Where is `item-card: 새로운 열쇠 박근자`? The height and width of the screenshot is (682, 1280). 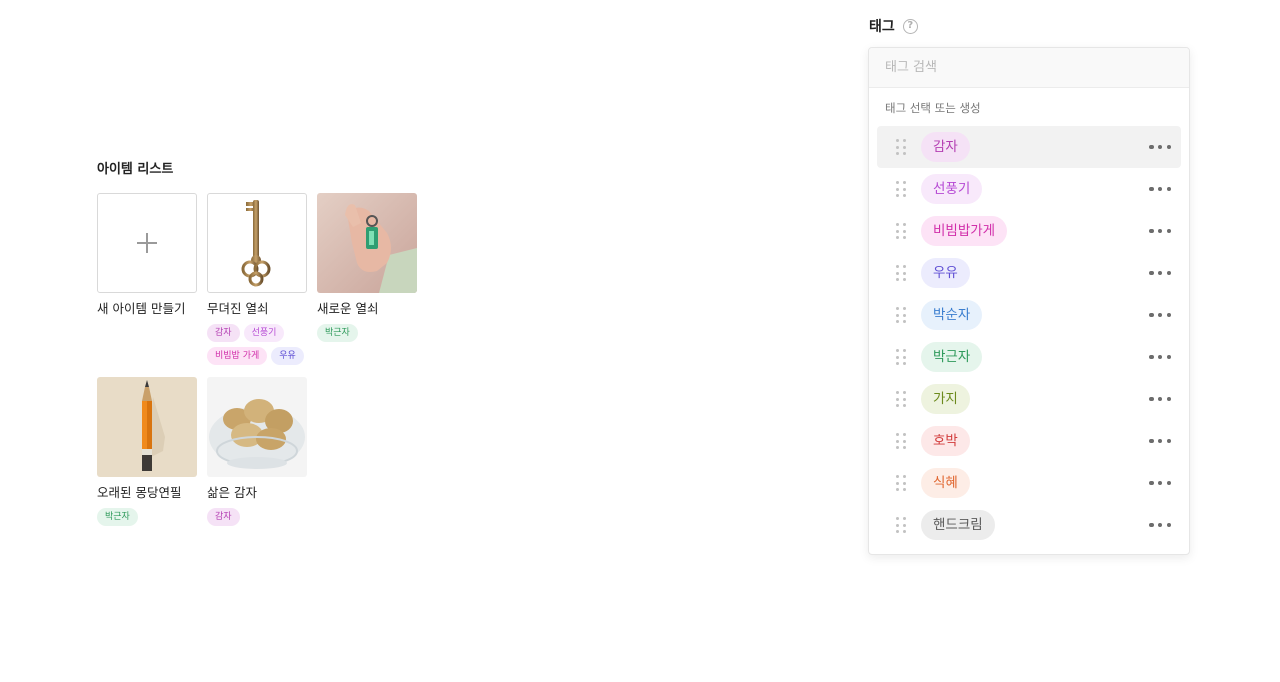
item-card: 새로운 열쇠 박근자 is located at coordinates (367, 279).